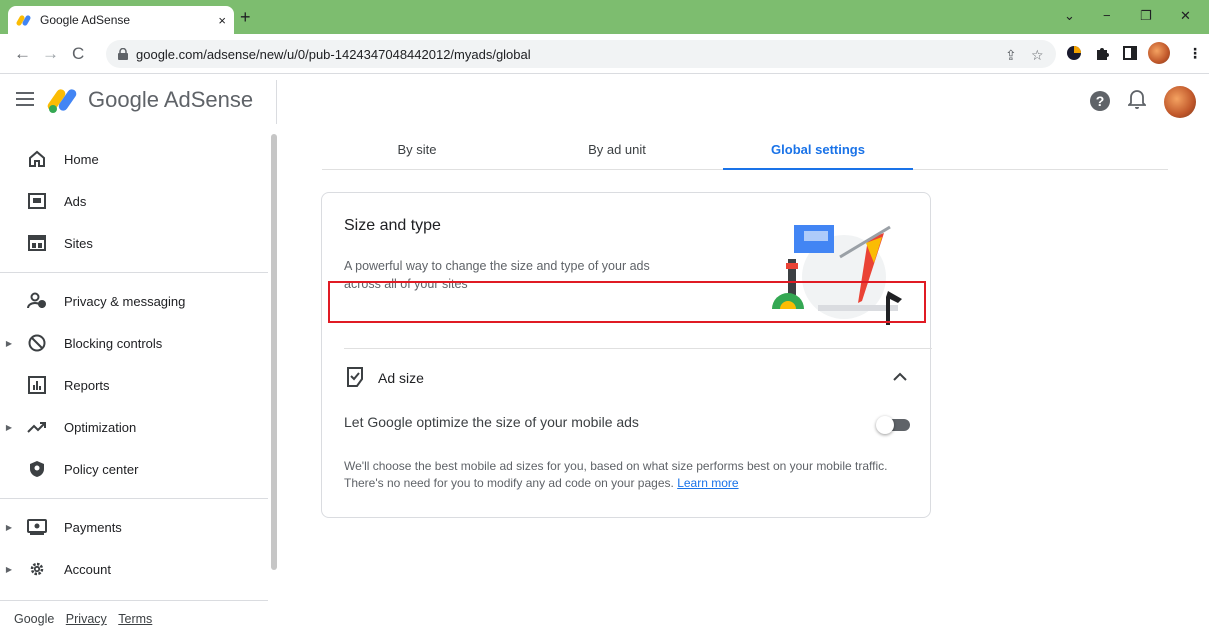 This screenshot has height=634, width=1209. Describe the element at coordinates (101, 469) in the screenshot. I see `sidebar-item-label: Policy center` at that location.